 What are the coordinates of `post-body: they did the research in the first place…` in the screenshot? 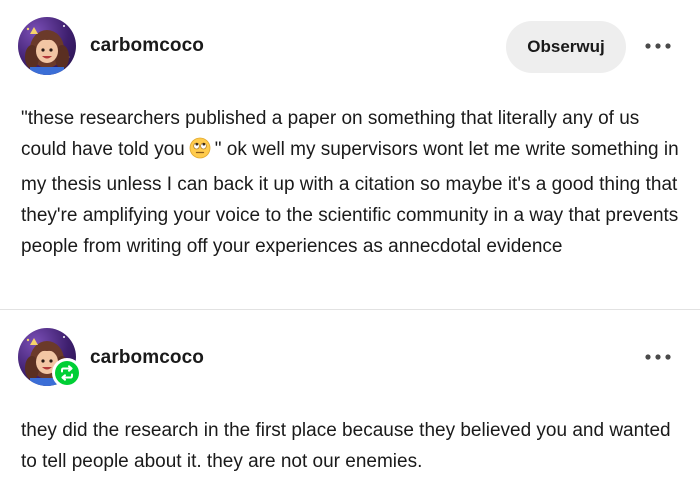 It's located at (346, 446).